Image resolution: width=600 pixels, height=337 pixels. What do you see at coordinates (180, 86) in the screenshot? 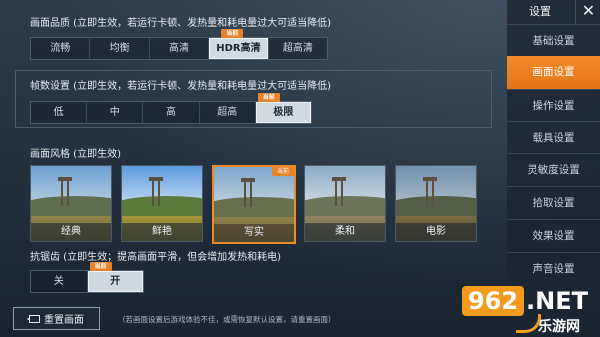
I see `frame-rate-title: 帧数设置 (立即生效，若运行卡顿、发热量和耗电量过大可适当降低)` at bounding box center [180, 86].